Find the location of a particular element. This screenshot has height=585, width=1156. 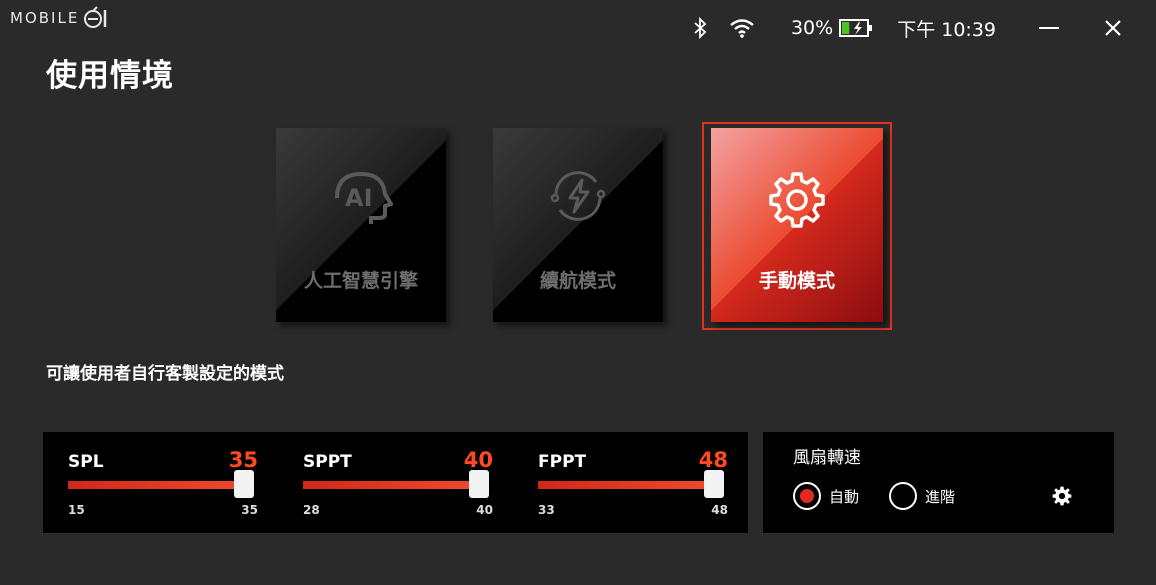

mode-card-manual: 手動模式 is located at coordinates (797, 225).